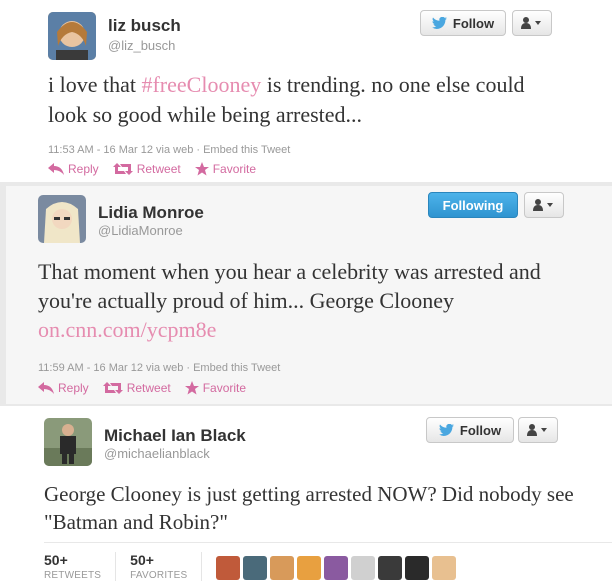 The image size is (612, 586). Describe the element at coordinates (73, 575) in the screenshot. I see `retweets-label: RETWEETS` at that location.